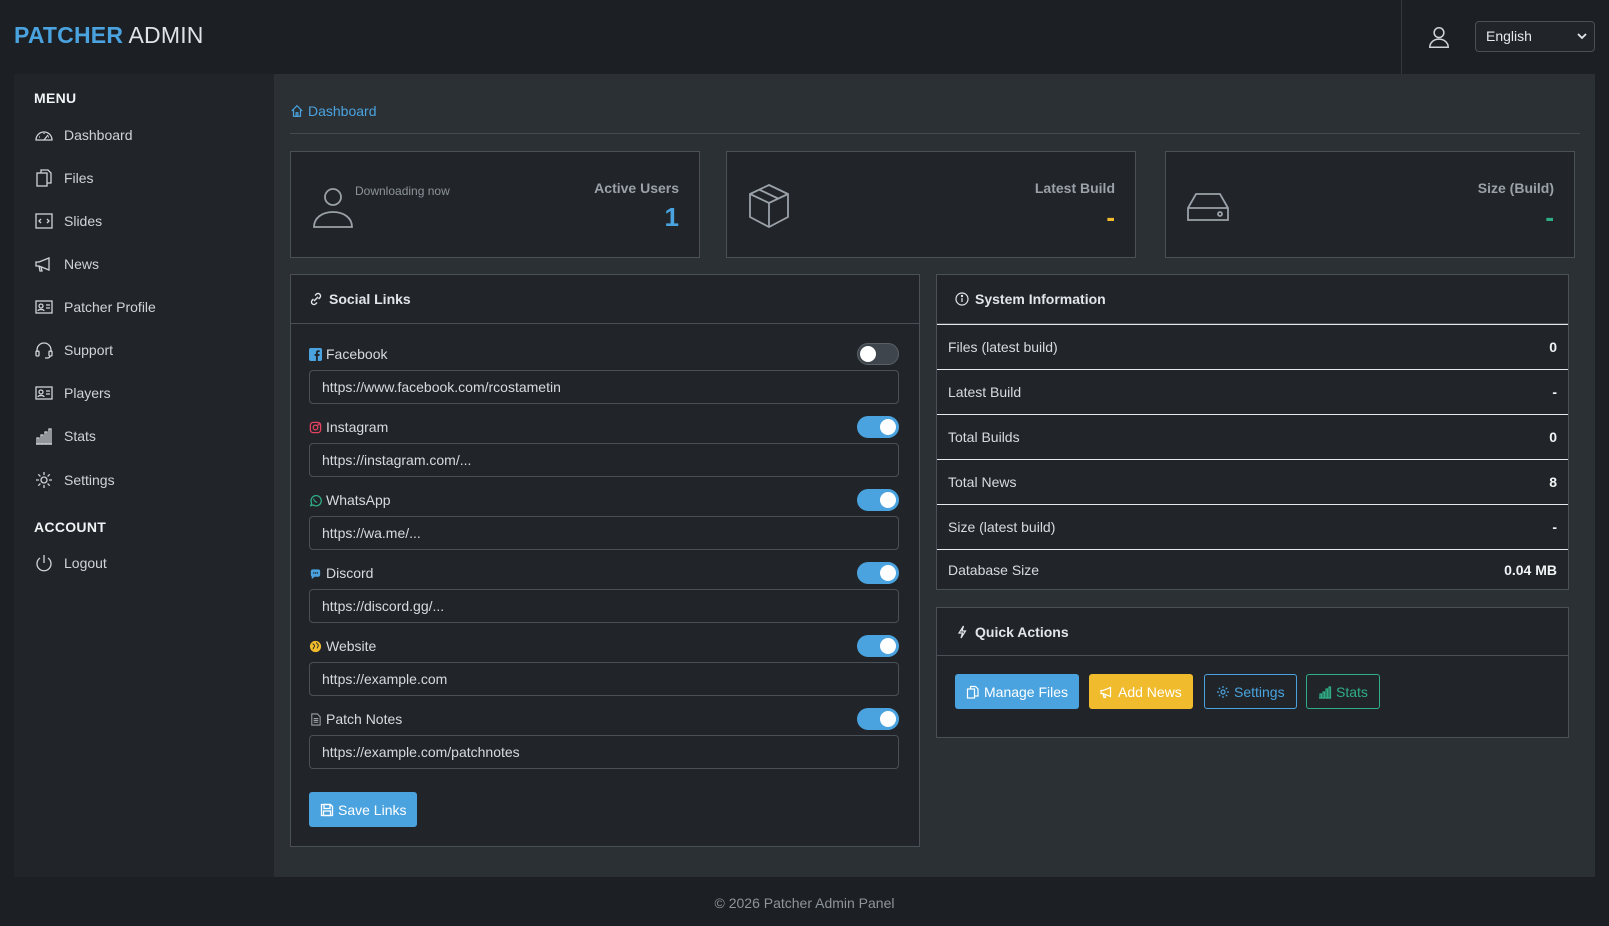 The image size is (1609, 926). Describe the element at coordinates (604, 752) in the screenshot. I see `patch-notes-url-input: https://example.com/patchnotes` at that location.